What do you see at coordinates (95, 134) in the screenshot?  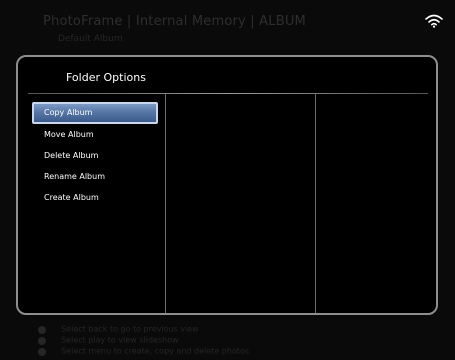 I see `menu-item-move-album: Move Album` at bounding box center [95, 134].